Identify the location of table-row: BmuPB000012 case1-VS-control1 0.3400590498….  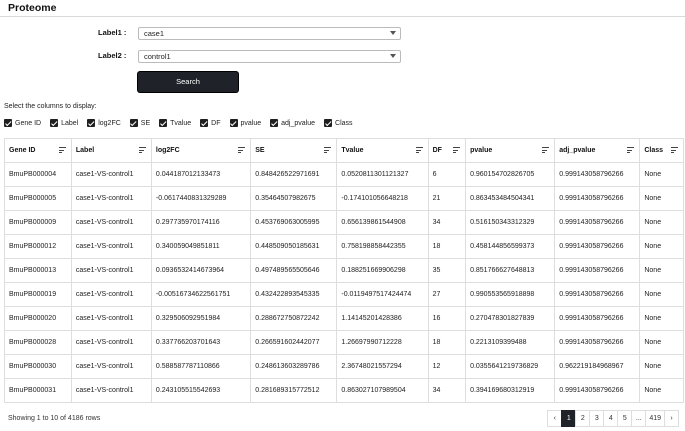
(344, 246).